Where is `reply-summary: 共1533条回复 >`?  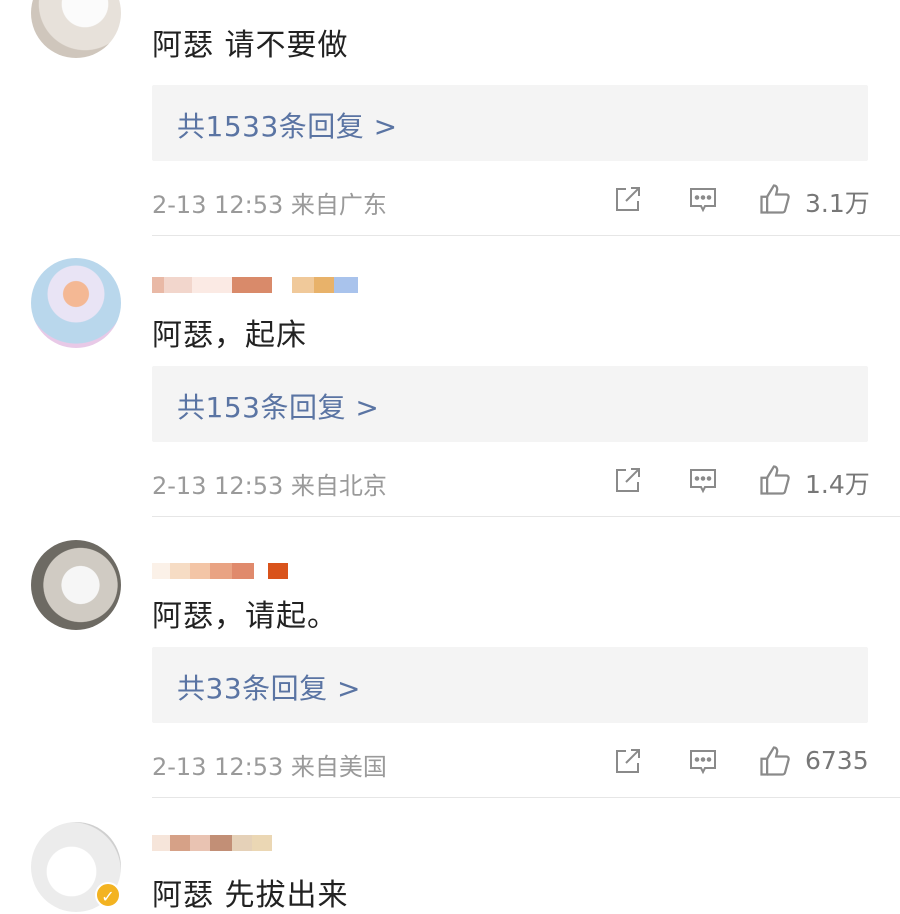
reply-summary: 共1533条回复 > is located at coordinates (510, 123).